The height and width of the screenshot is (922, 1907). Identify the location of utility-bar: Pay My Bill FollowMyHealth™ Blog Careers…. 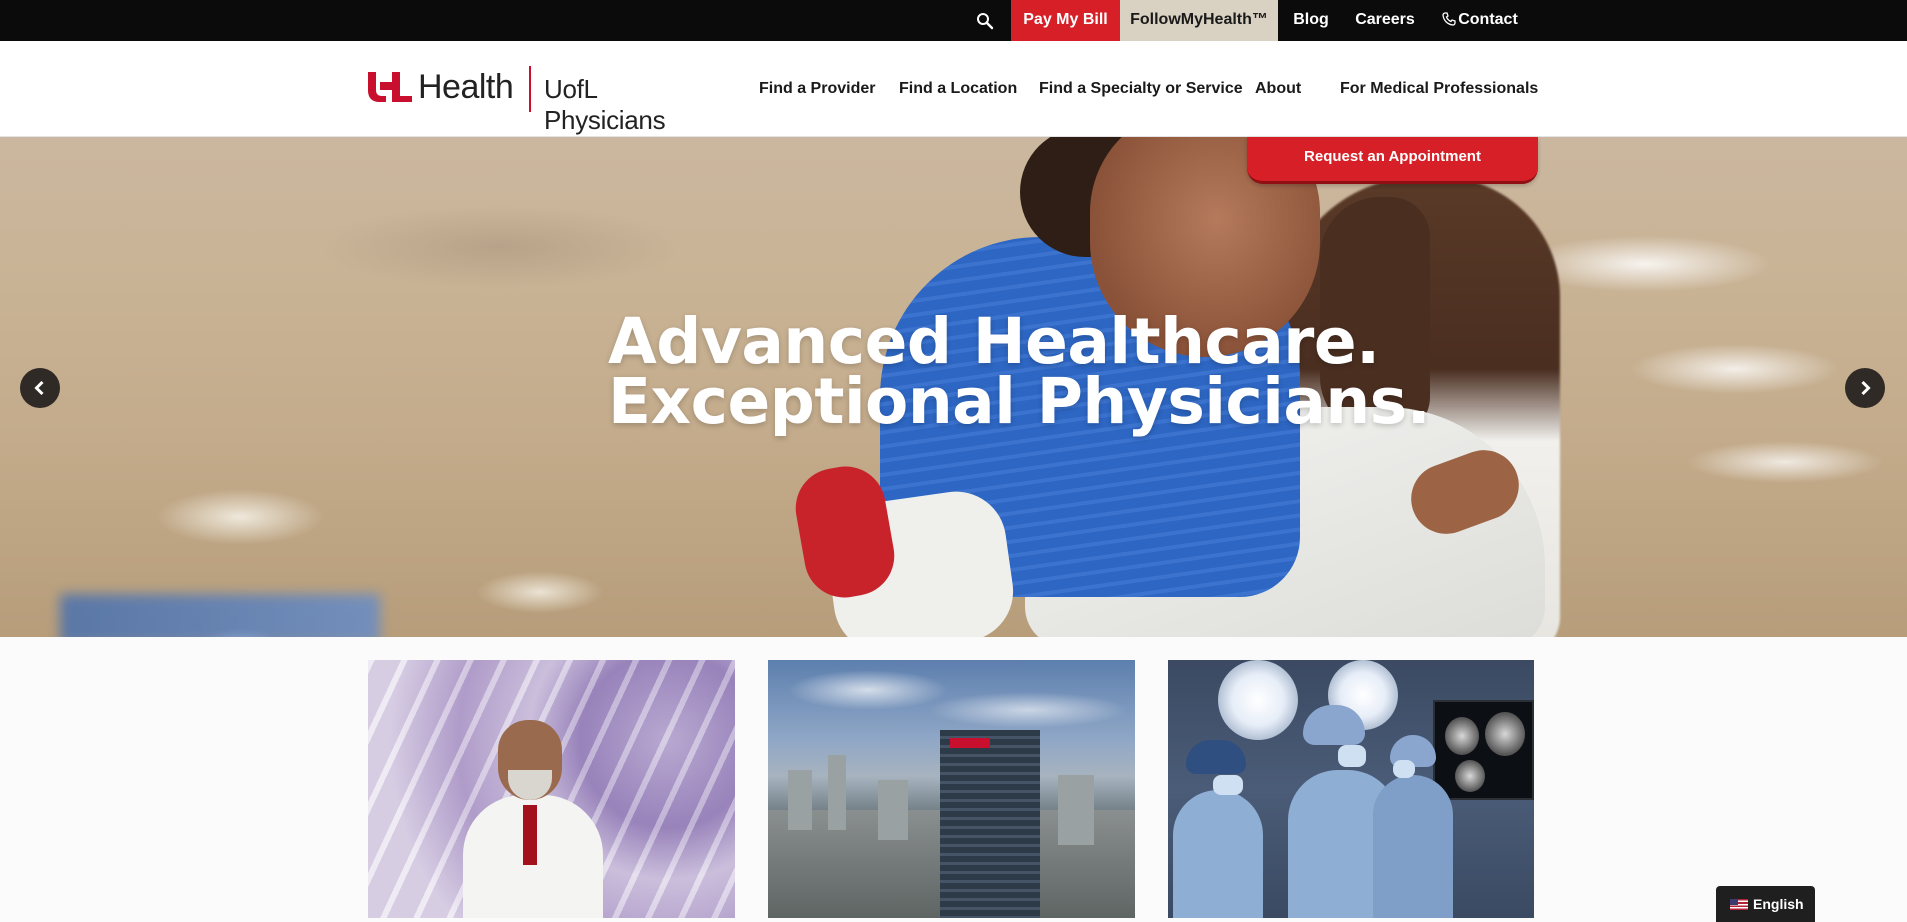
(953, 20).